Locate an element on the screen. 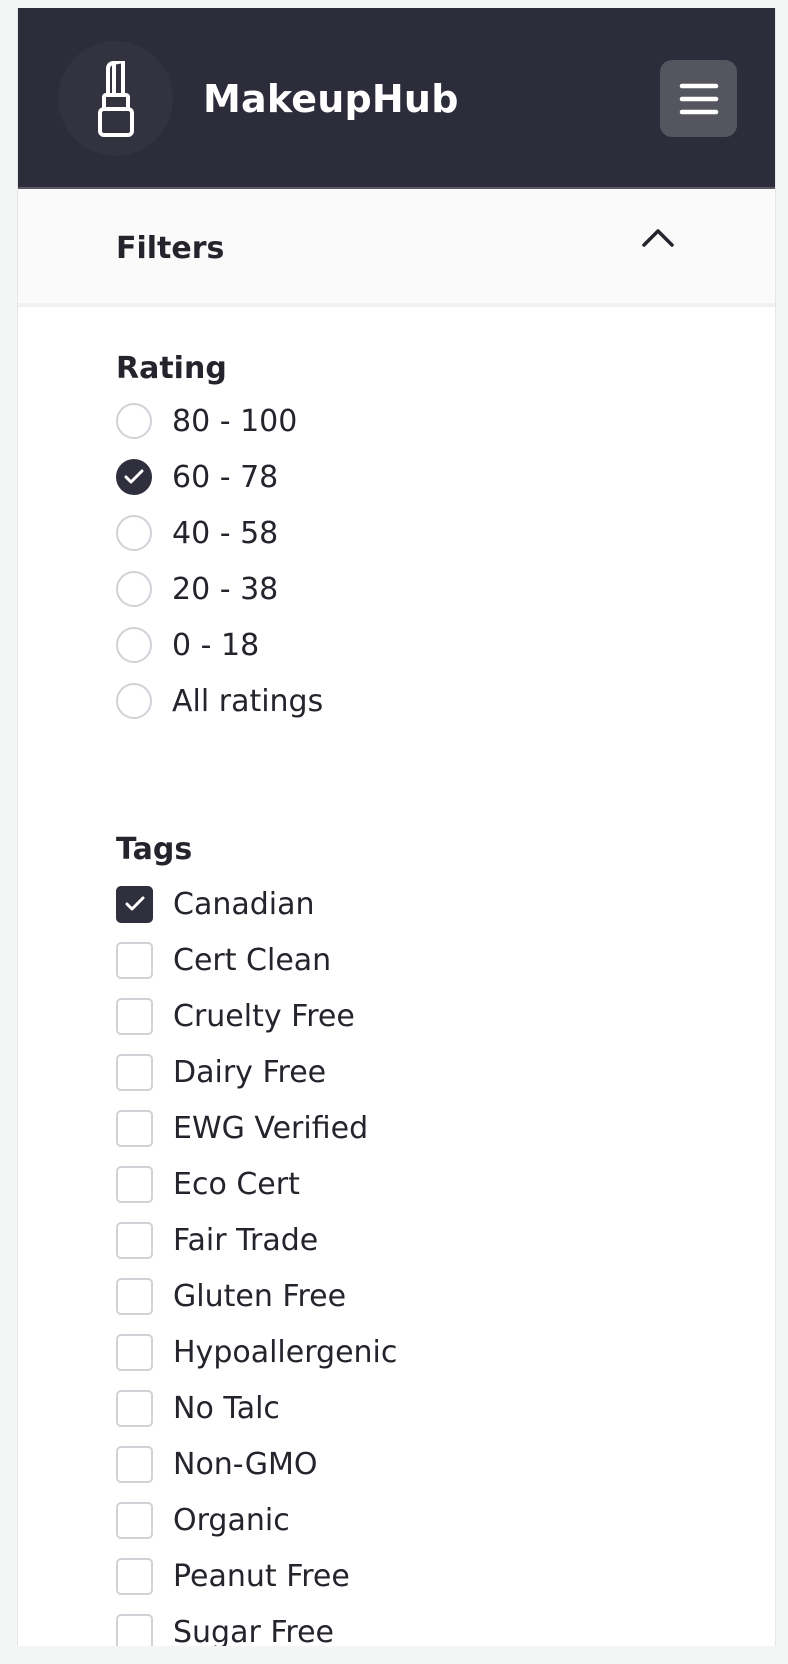 The width and height of the screenshot is (788, 1664). rating-option-label: 80 - 100 is located at coordinates (235, 421).